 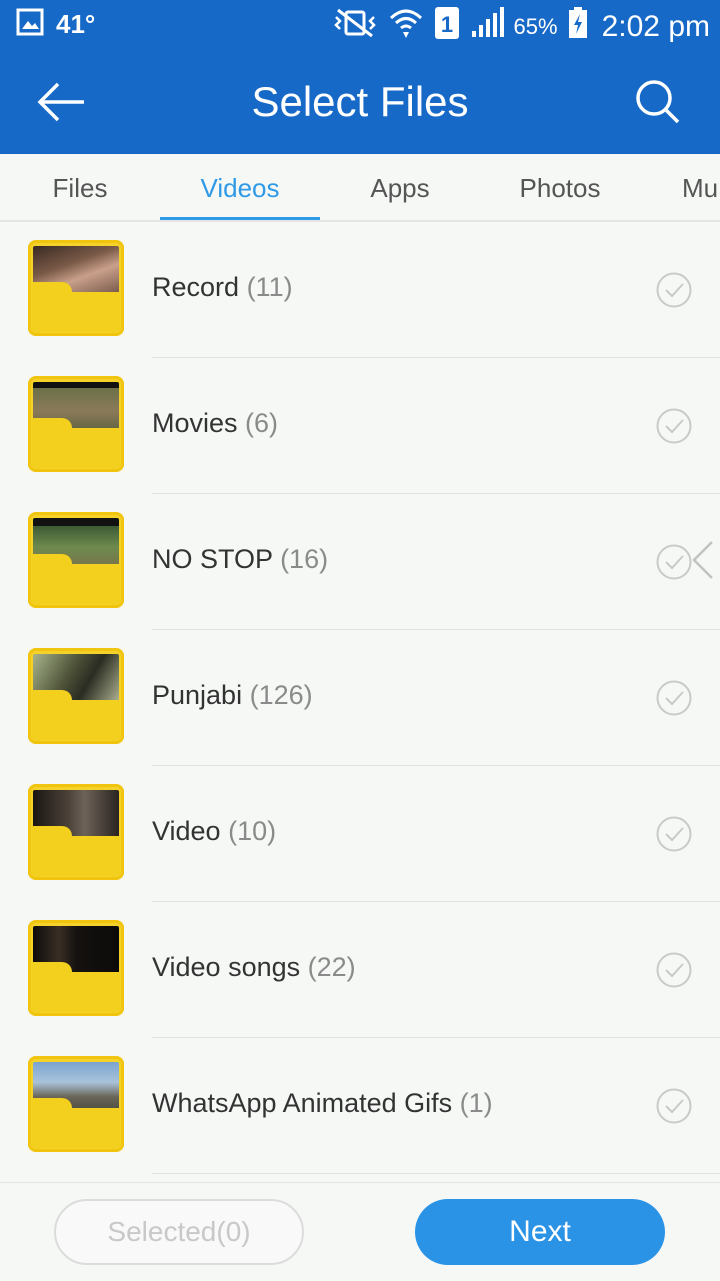 I want to click on active-tab-indicator, so click(x=240, y=218).